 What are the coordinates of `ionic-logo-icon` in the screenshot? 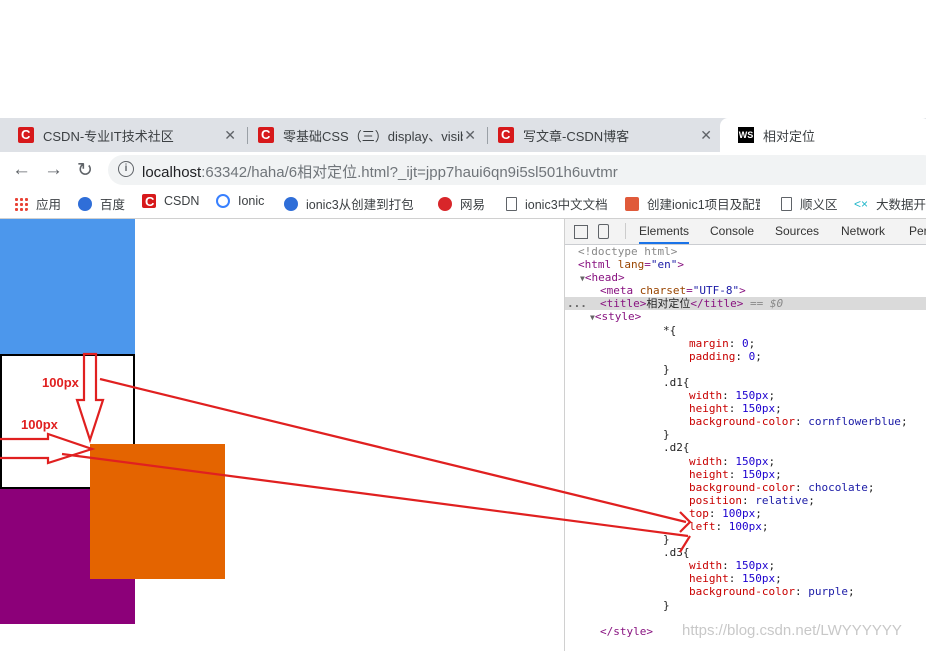 It's located at (223, 201).